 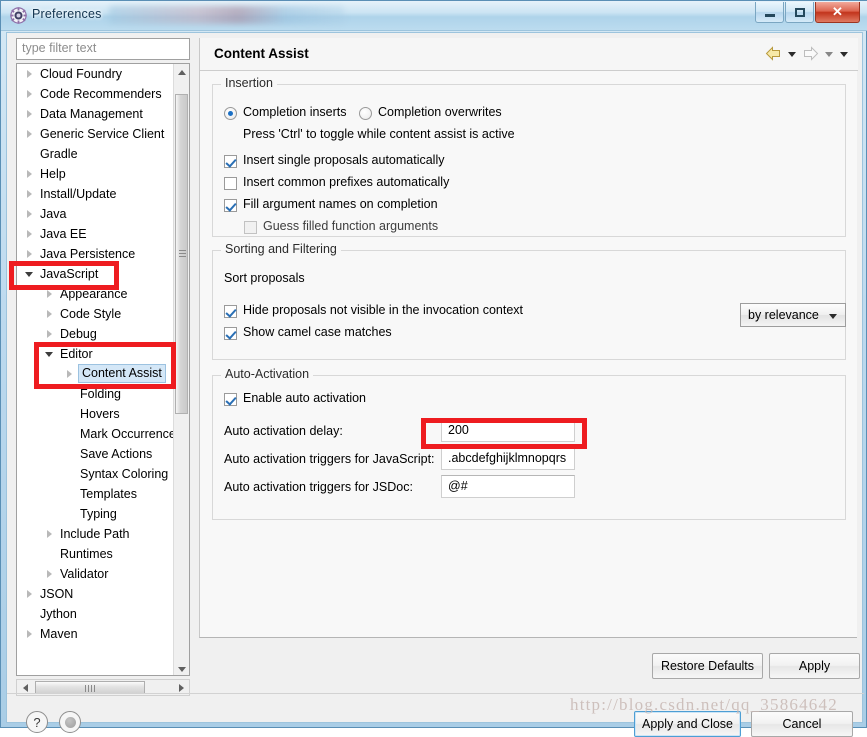 What do you see at coordinates (261, 53) in the screenshot?
I see `page-title: Content Assist` at bounding box center [261, 53].